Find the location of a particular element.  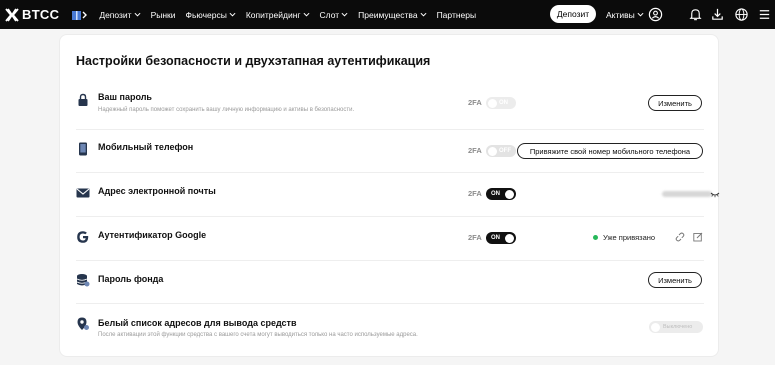

bind-phone-button: Привяжите свой номер мобильного телефона is located at coordinates (610, 151).